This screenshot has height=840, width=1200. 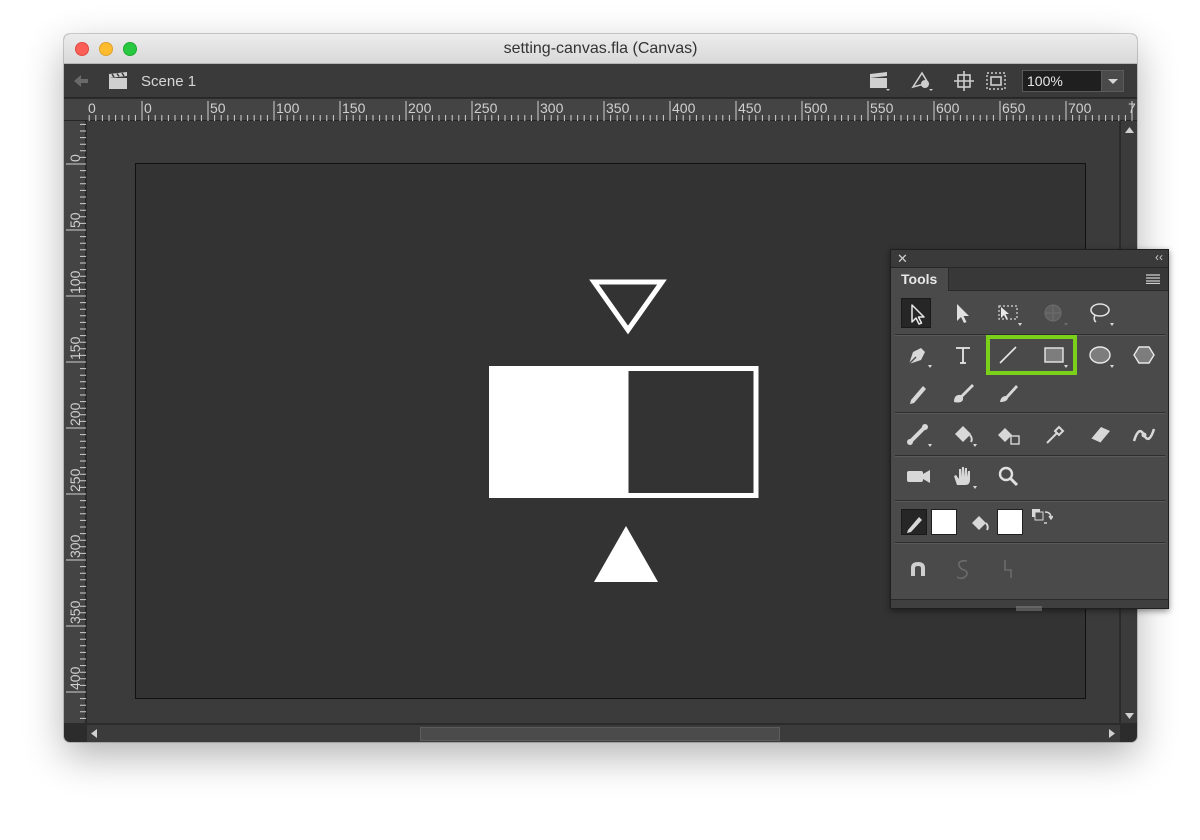 I want to click on magnifier-icon, so click(x=1008, y=476).